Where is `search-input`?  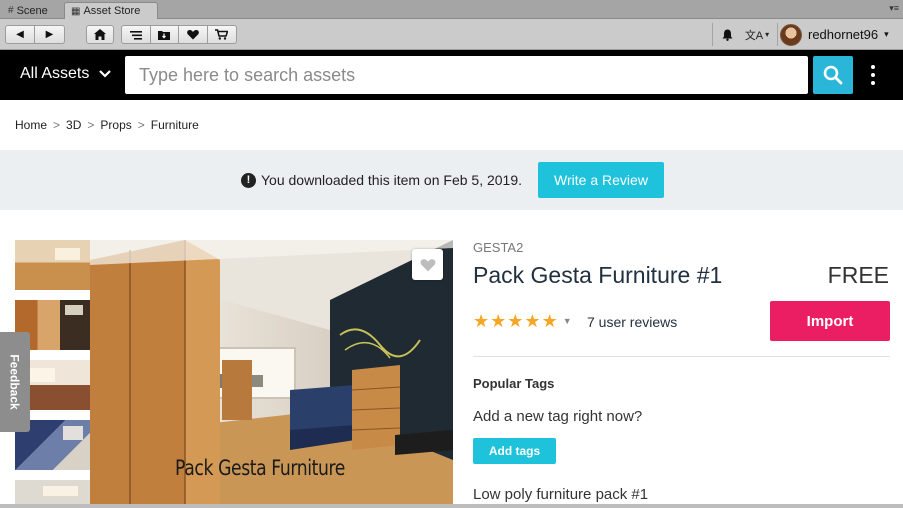 search-input is located at coordinates (466, 75).